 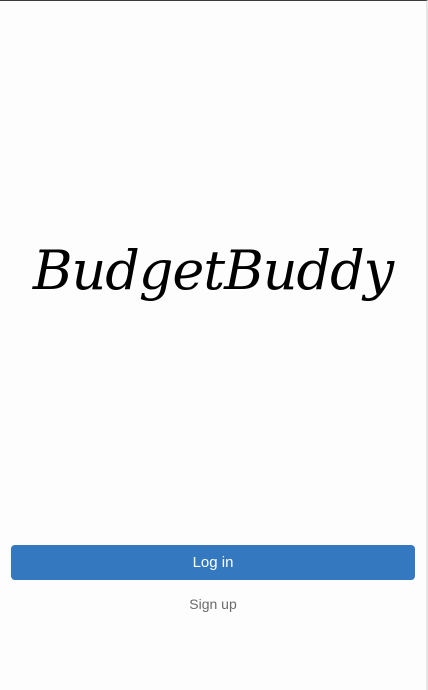 I want to click on signup-link: Sign up, so click(x=213, y=604).